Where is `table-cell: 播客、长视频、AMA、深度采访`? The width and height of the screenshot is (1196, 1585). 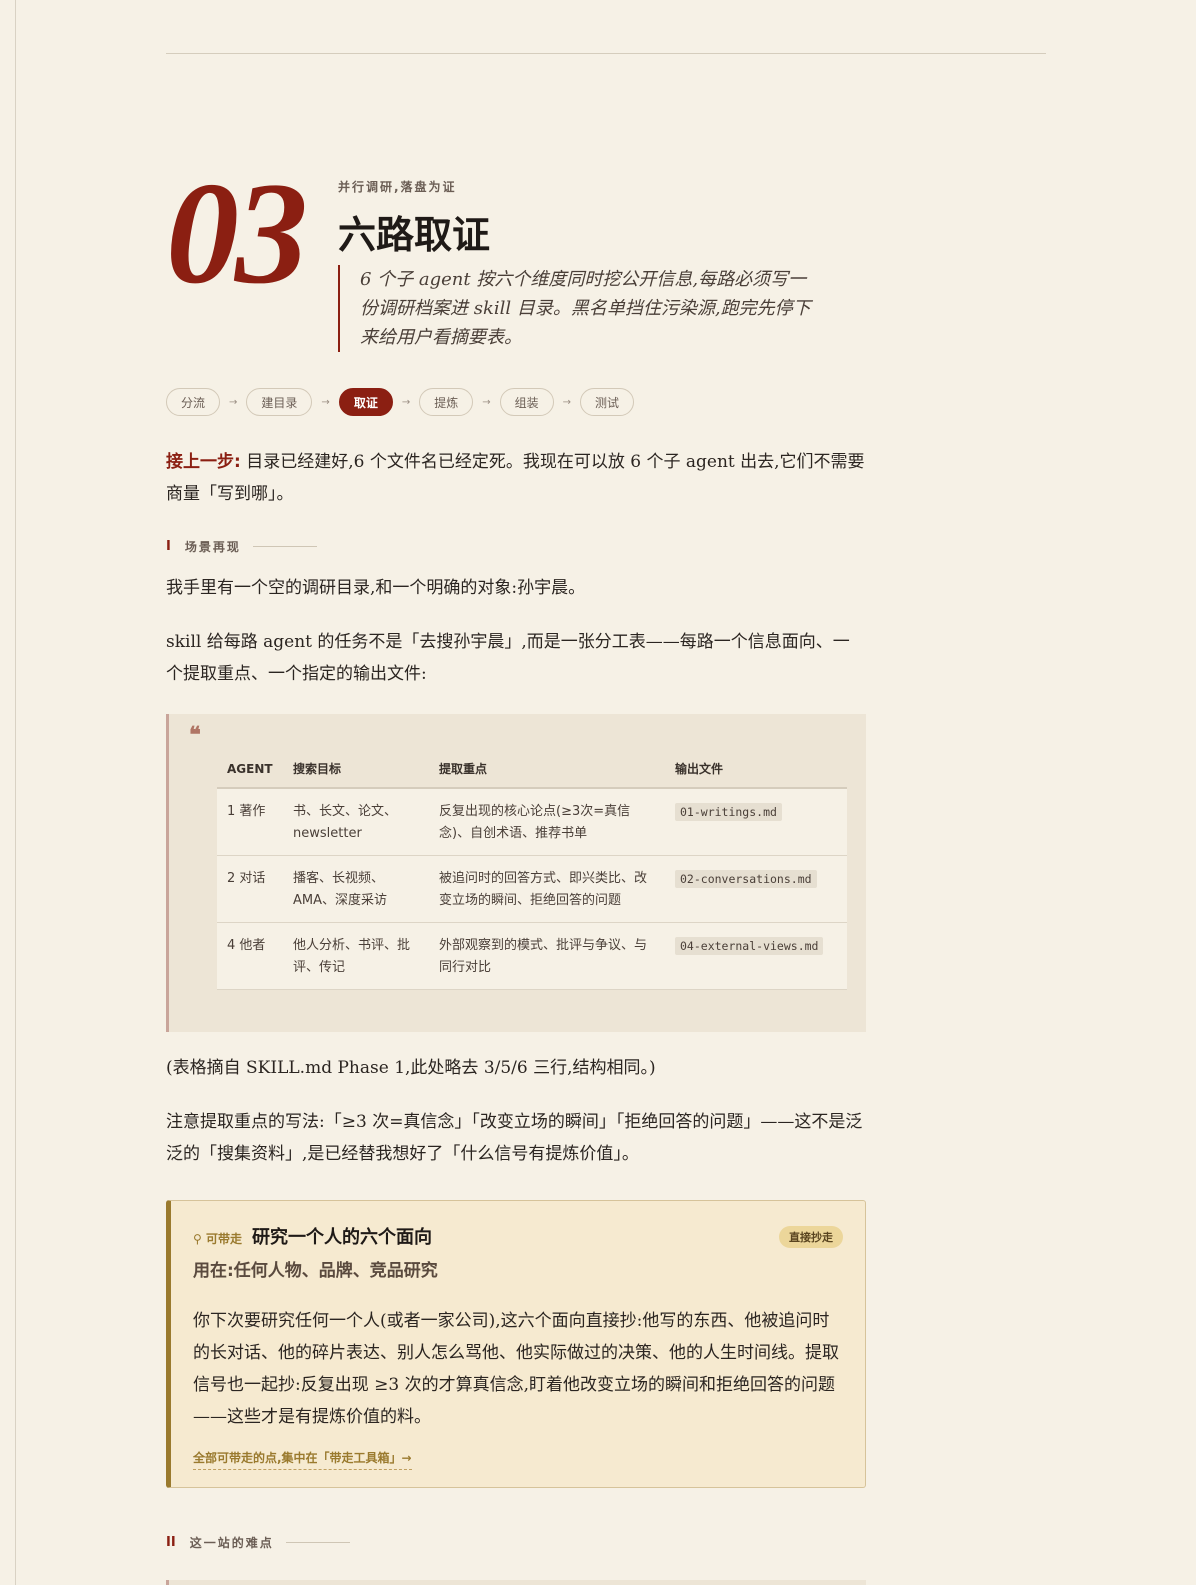
table-cell: 播客、长视频、AMA、深度采访 is located at coordinates (356, 889).